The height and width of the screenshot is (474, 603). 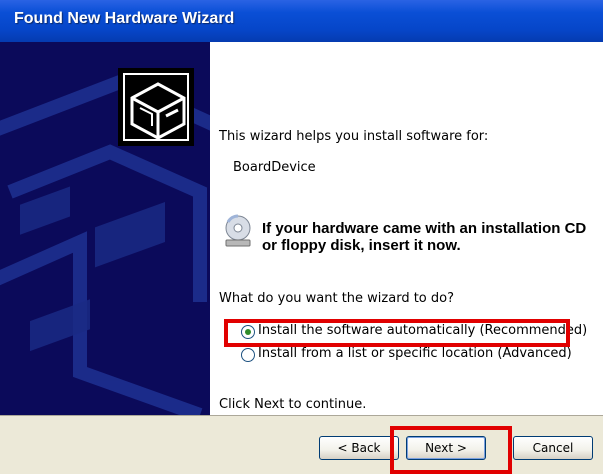 What do you see at coordinates (274, 167) in the screenshot?
I see `device-name: BoardDevice` at bounding box center [274, 167].